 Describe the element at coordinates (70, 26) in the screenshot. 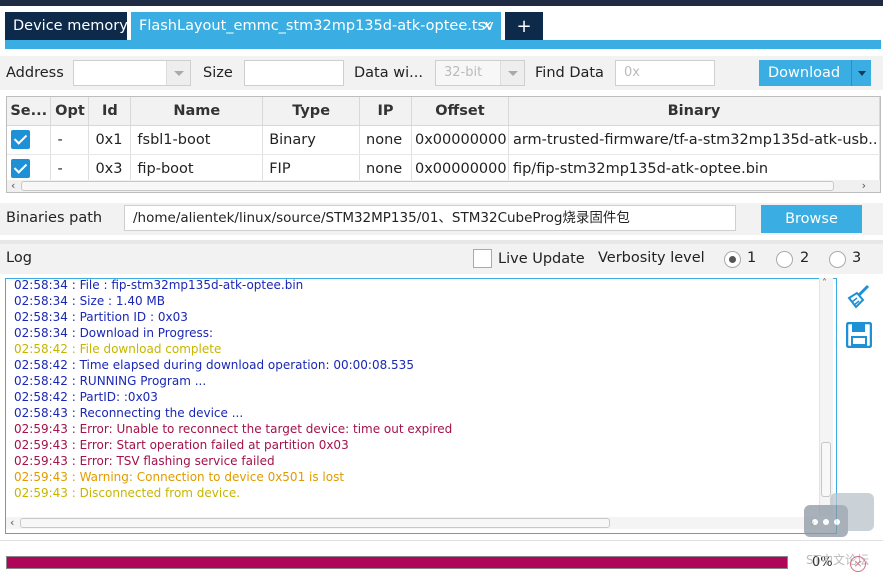

I see `tab-device-memory-label: Device memory` at that location.